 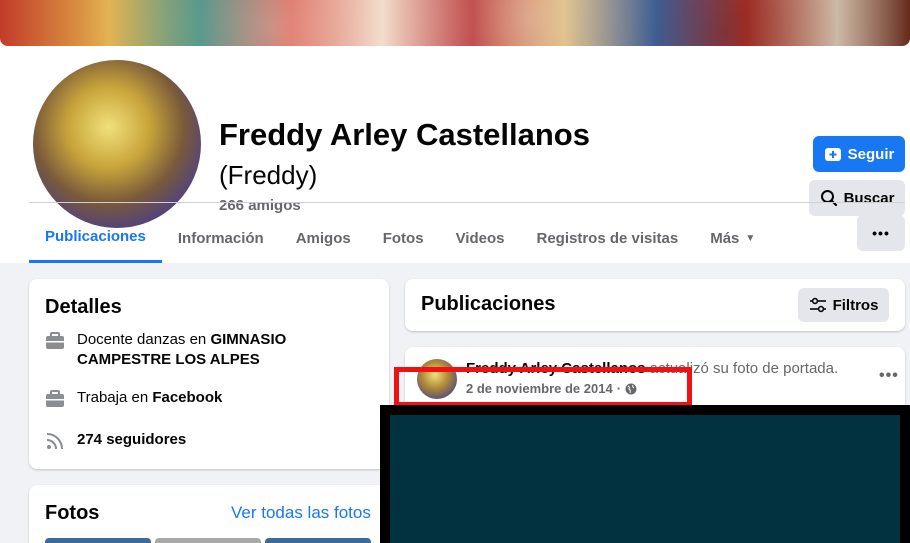 What do you see at coordinates (268, 175) in the screenshot?
I see `profile-nickname: (Freddy)` at bounding box center [268, 175].